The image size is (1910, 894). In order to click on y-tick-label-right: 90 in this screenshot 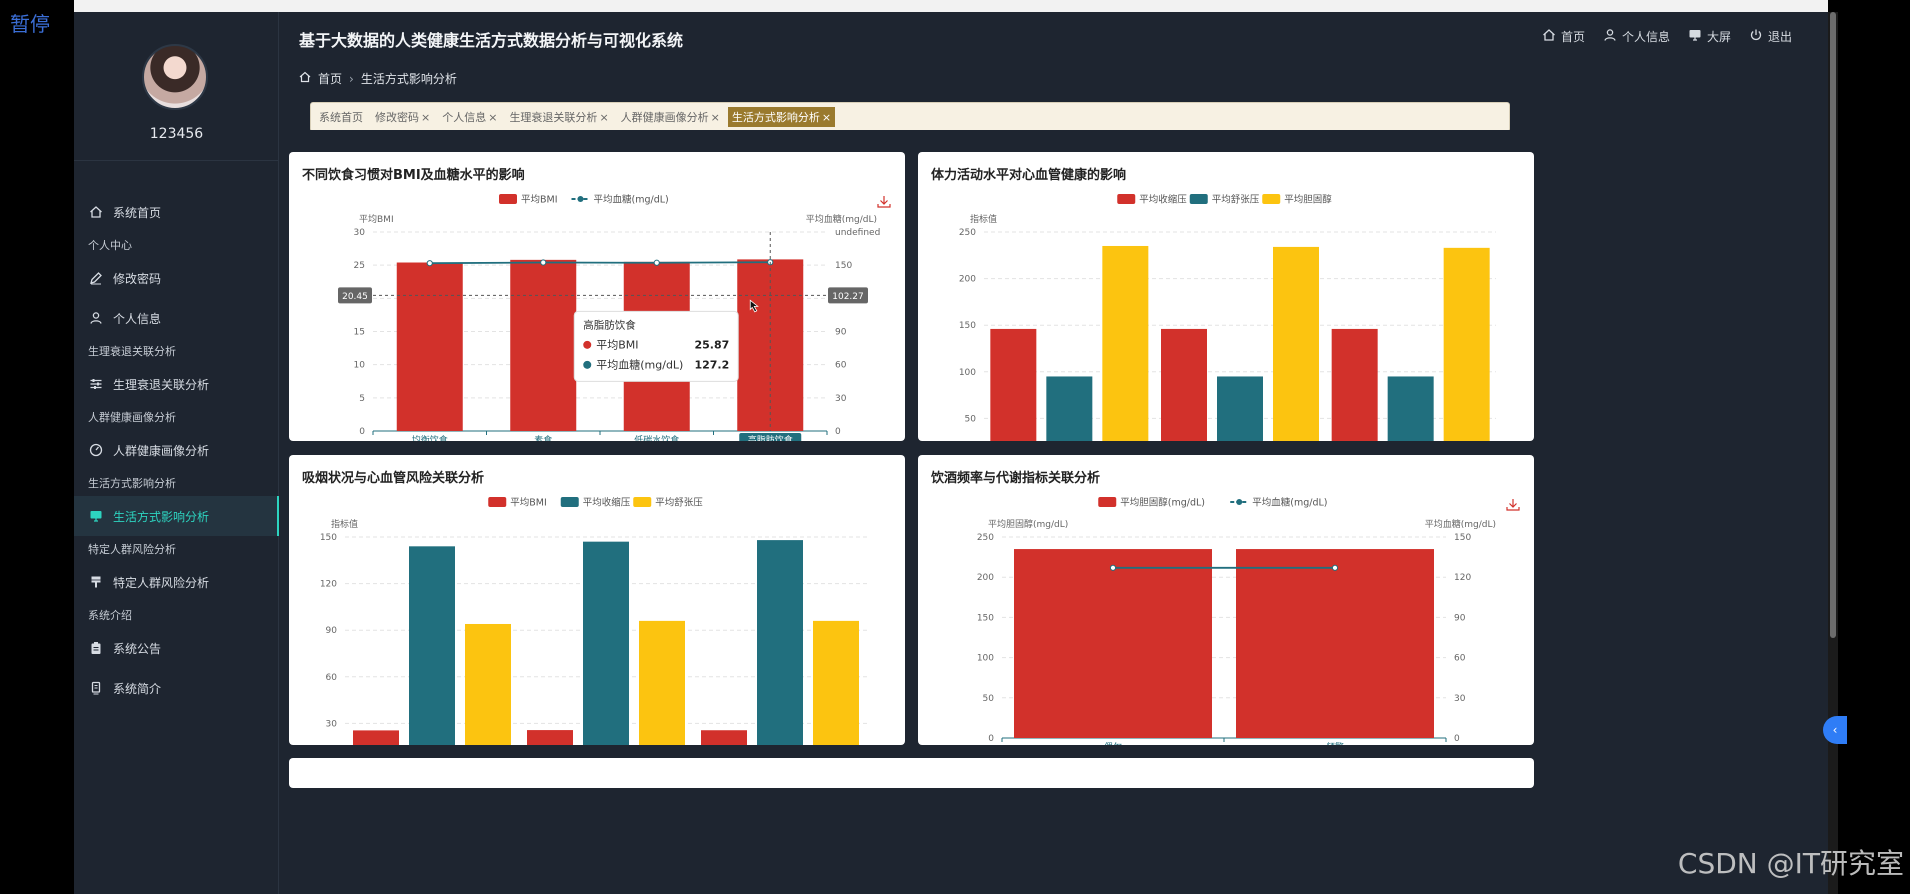, I will do `click(1460, 618)`.